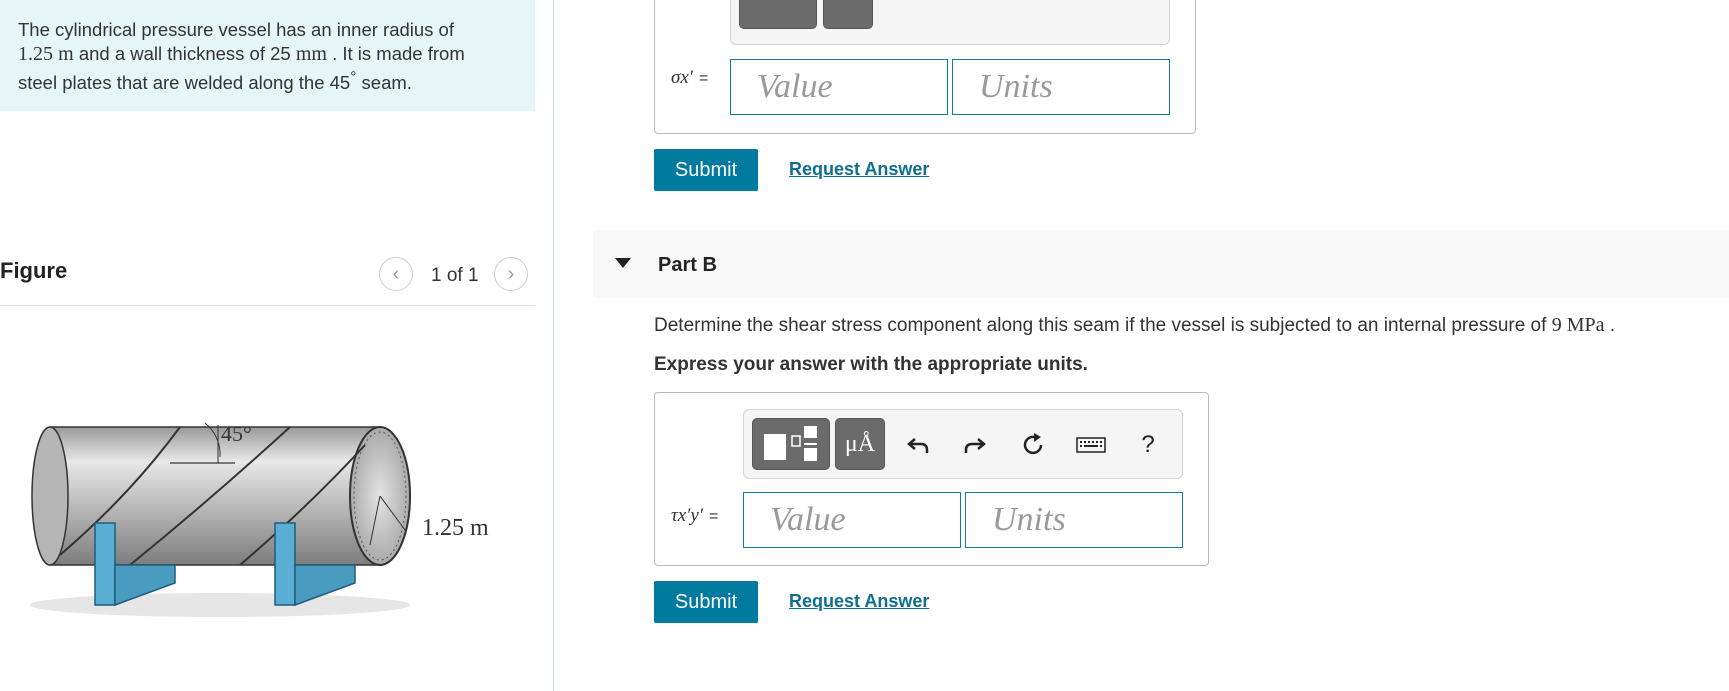  What do you see at coordinates (687, 515) in the screenshot?
I see `tau-xy-label: τx′y′` at bounding box center [687, 515].